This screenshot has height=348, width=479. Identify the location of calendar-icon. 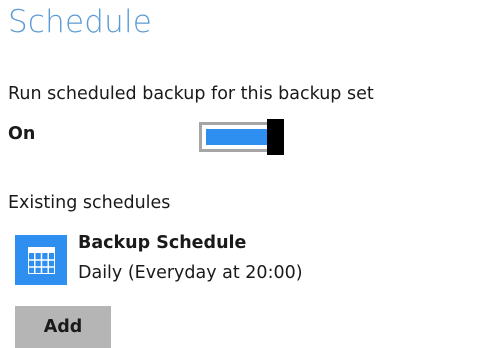
(41, 260).